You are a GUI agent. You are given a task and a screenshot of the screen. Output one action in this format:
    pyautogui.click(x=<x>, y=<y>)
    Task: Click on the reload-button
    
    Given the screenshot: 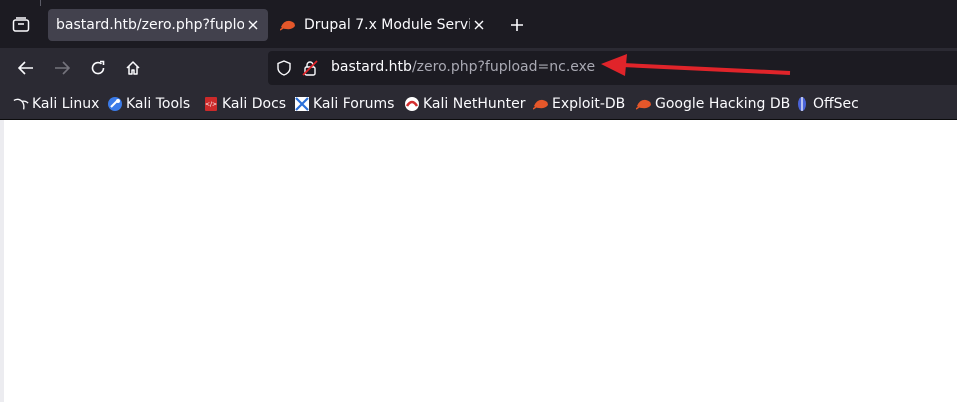 What is the action you would take?
    pyautogui.click(x=98, y=68)
    